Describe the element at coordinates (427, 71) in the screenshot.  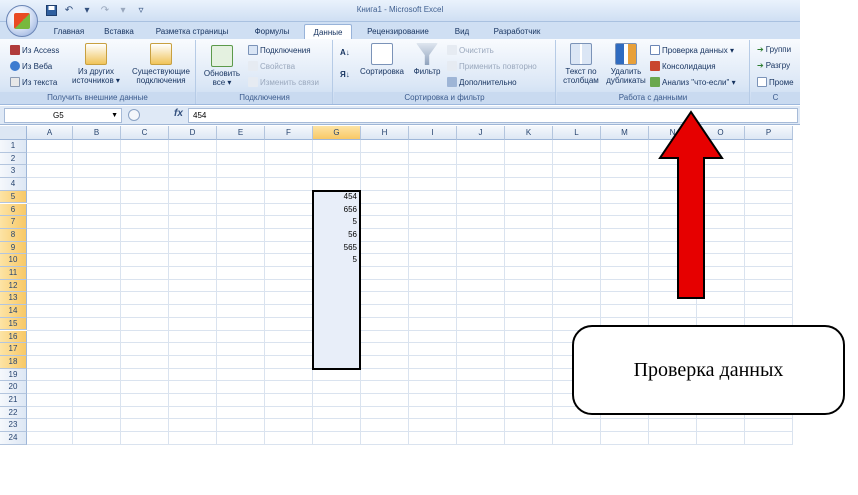
I see `filter-label: Фильтр` at that location.